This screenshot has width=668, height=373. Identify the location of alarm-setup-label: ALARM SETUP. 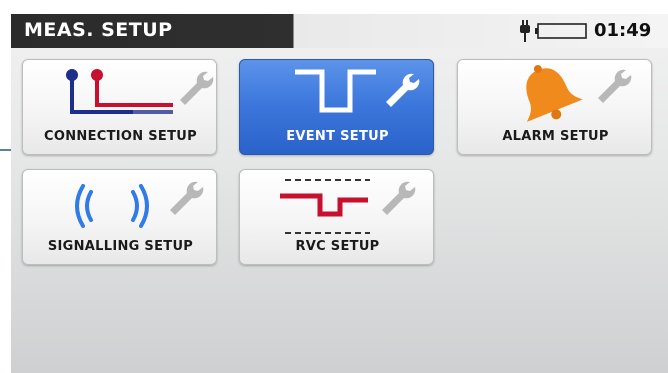
(555, 136).